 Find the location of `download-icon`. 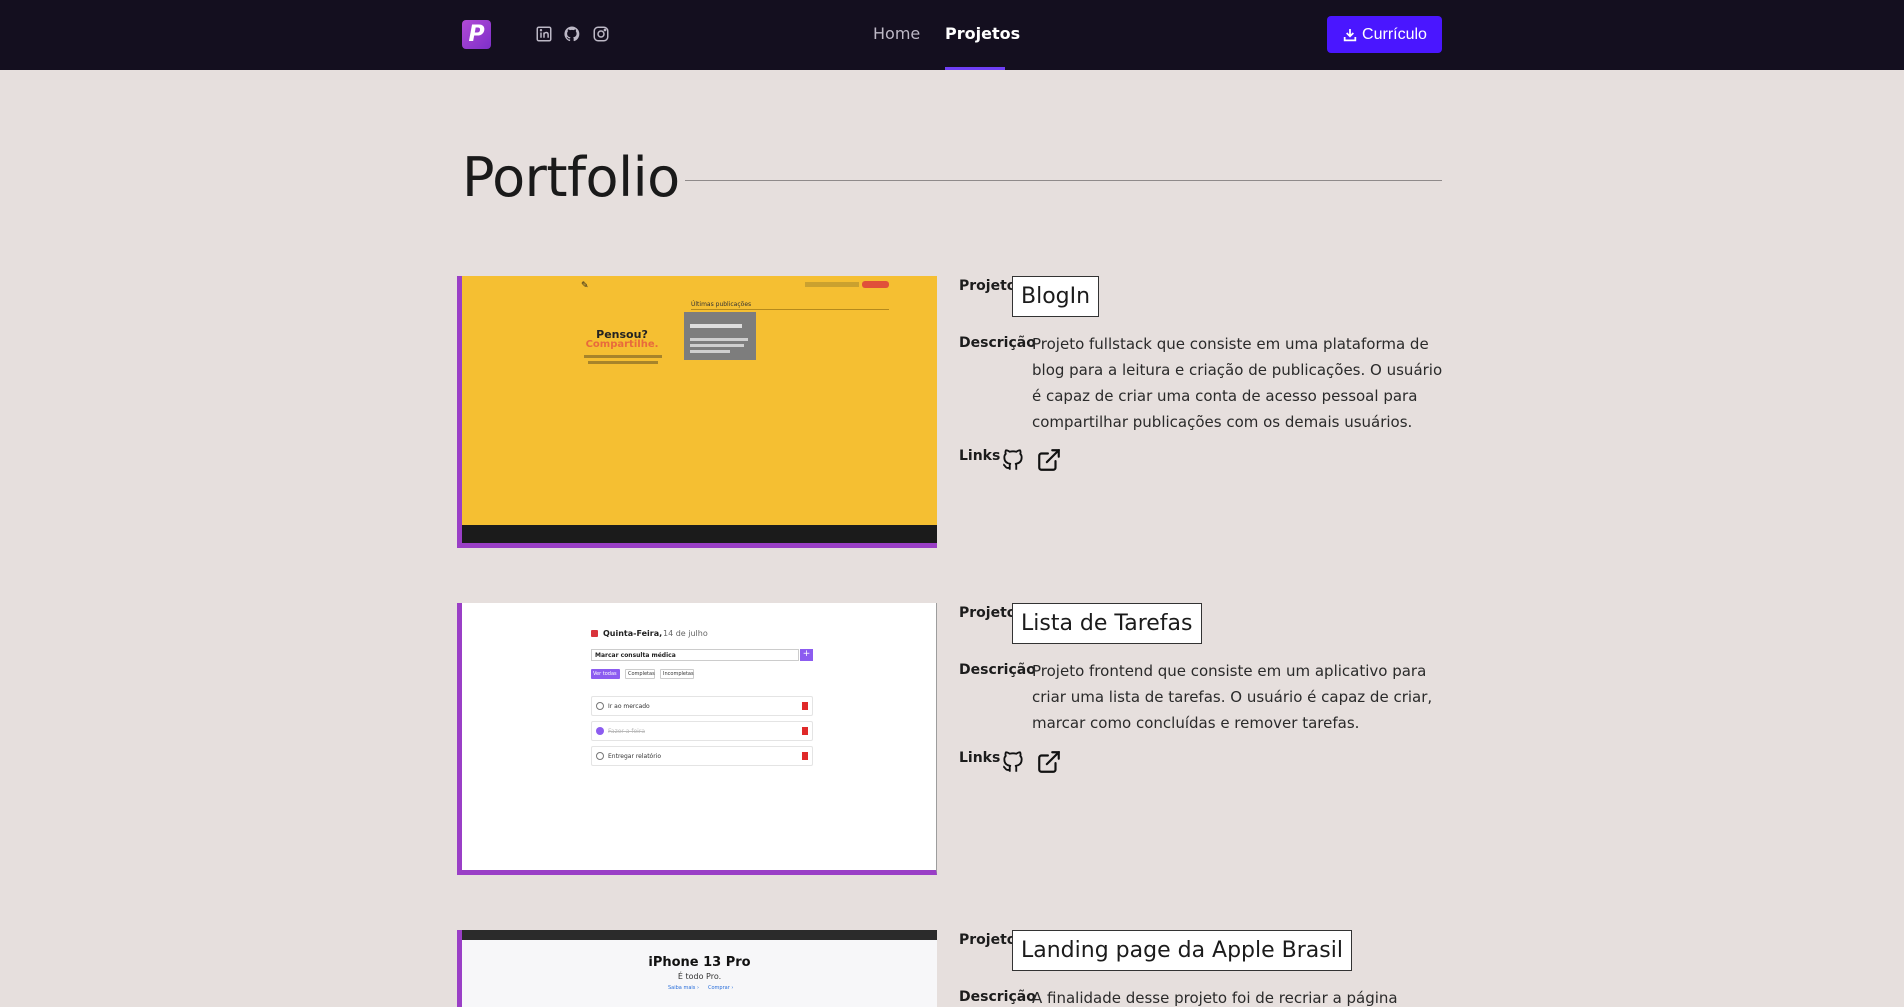

download-icon is located at coordinates (1350, 34).